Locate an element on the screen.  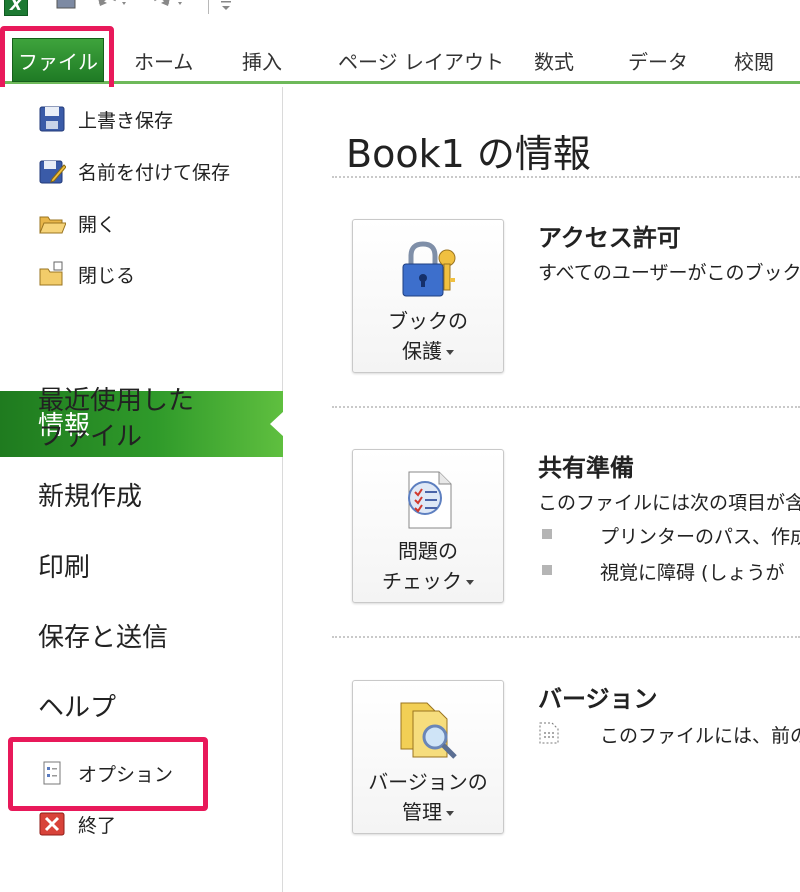
bullet-text: 視覚に障碍 (しょうが is located at coordinates (692, 573).